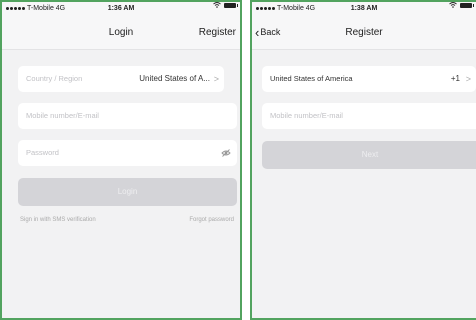  Describe the element at coordinates (369, 155) in the screenshot. I see `next-button: Next` at that location.